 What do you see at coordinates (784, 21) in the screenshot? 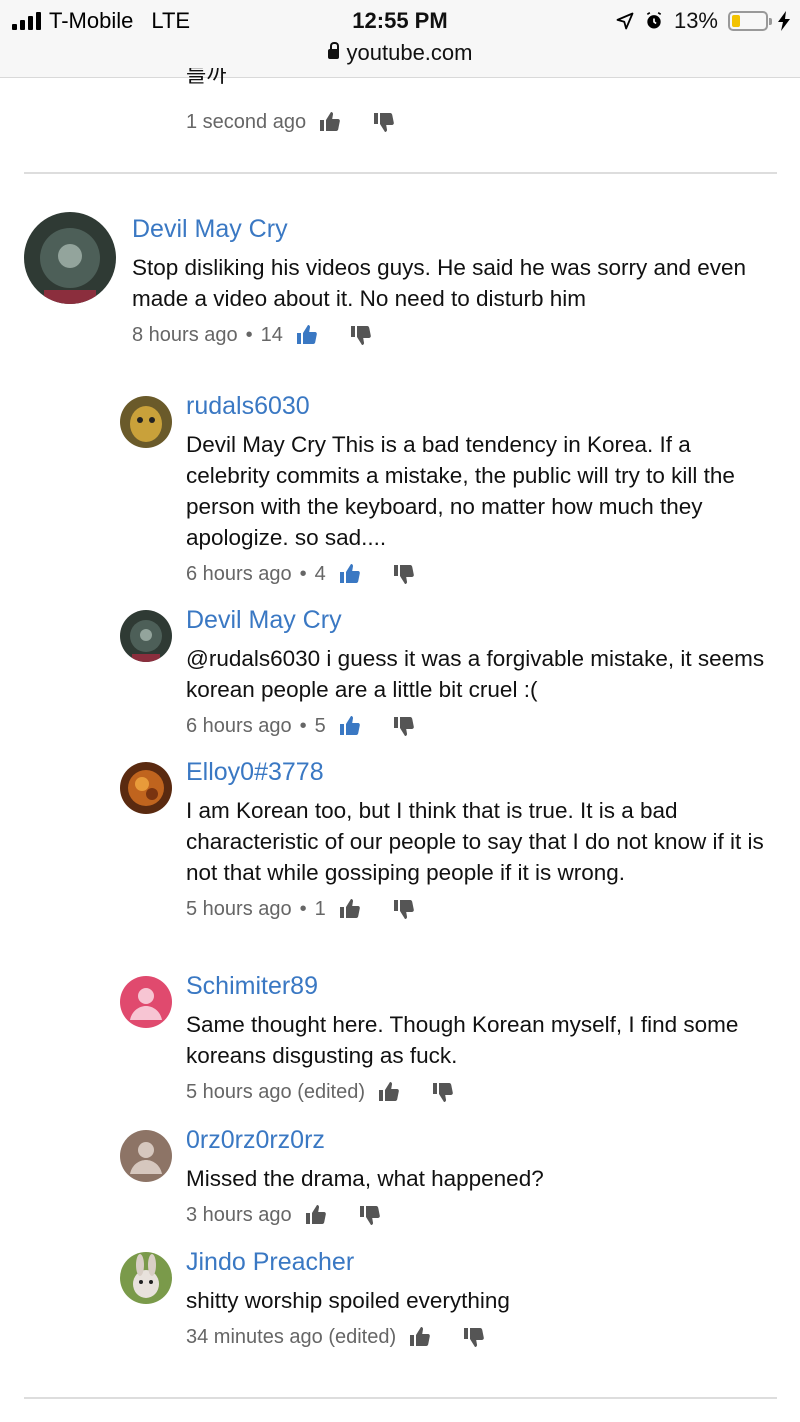
I see `charging-icon` at bounding box center [784, 21].